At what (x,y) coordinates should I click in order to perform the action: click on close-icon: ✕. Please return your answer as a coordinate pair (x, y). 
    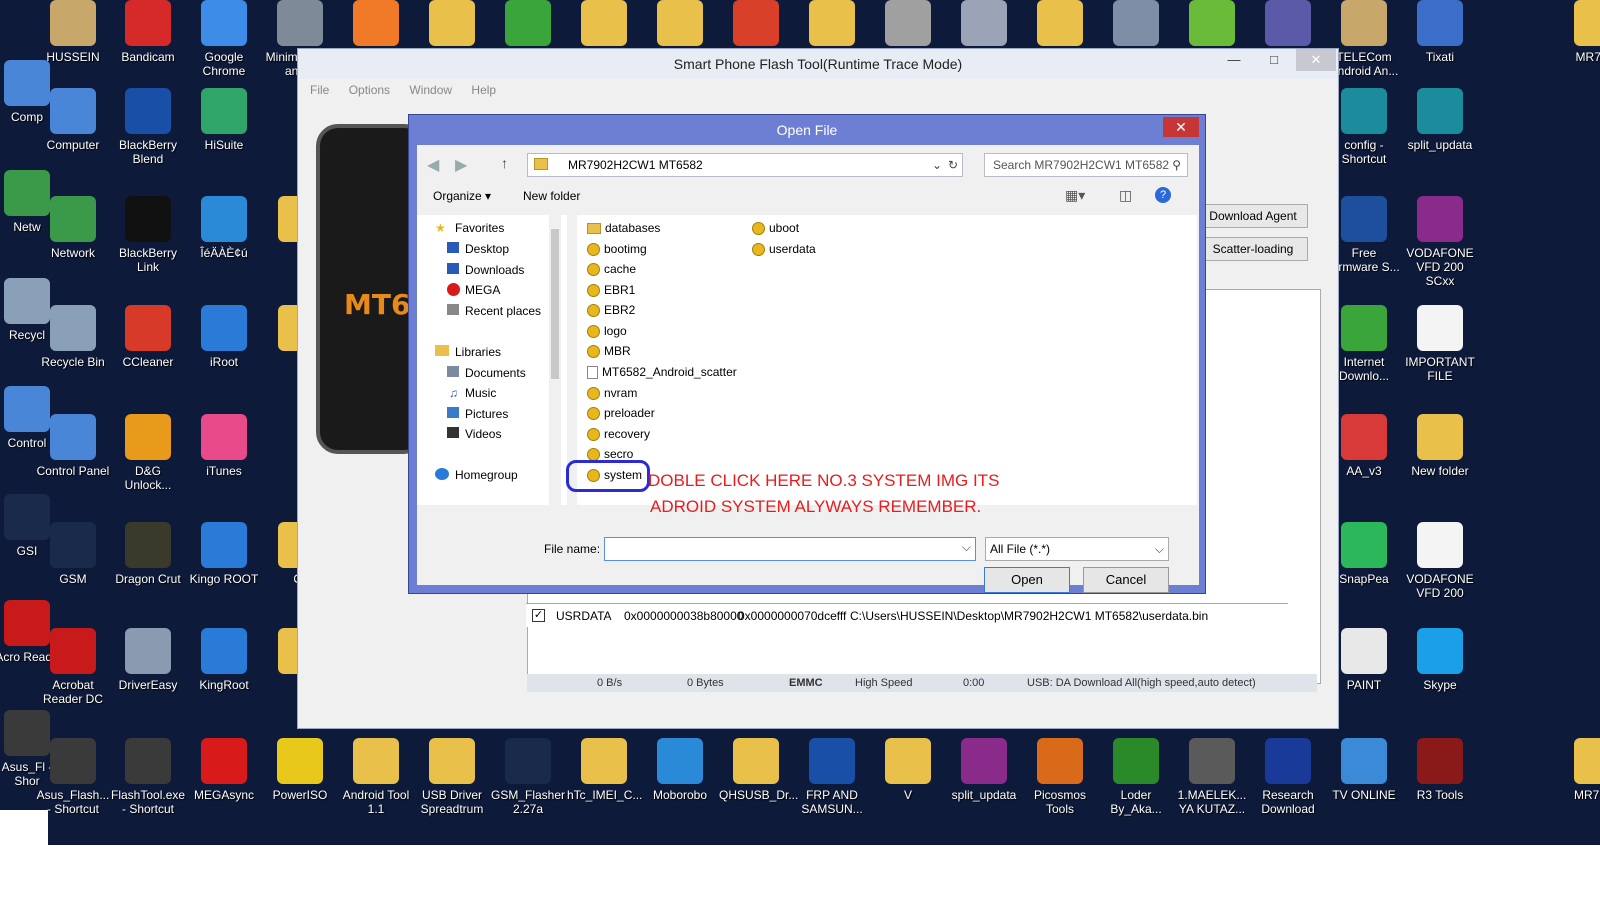
    Looking at the image, I should click on (1316, 60).